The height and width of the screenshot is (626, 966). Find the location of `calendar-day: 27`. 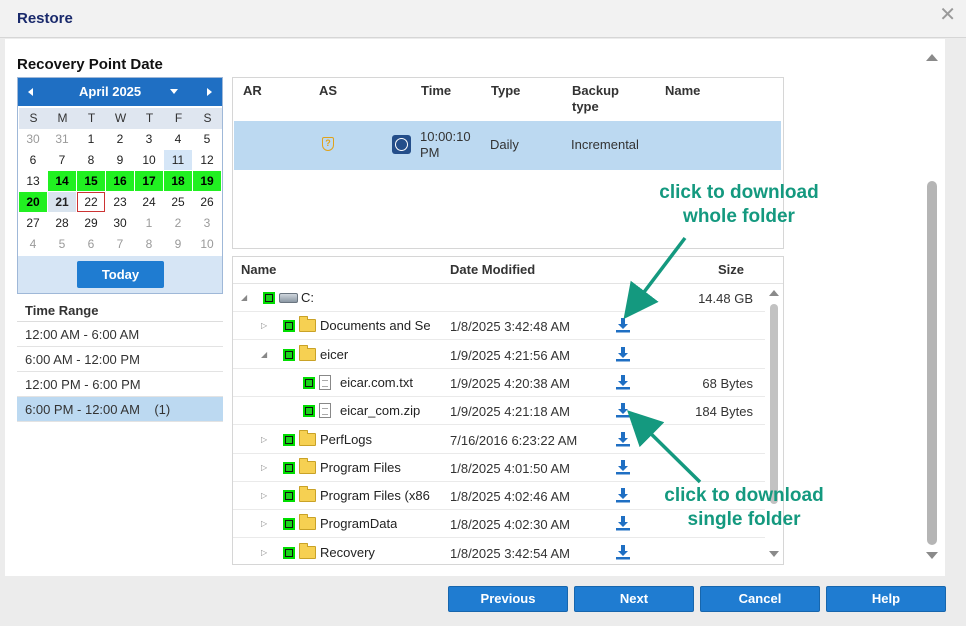

calendar-day: 27 is located at coordinates (33, 223).